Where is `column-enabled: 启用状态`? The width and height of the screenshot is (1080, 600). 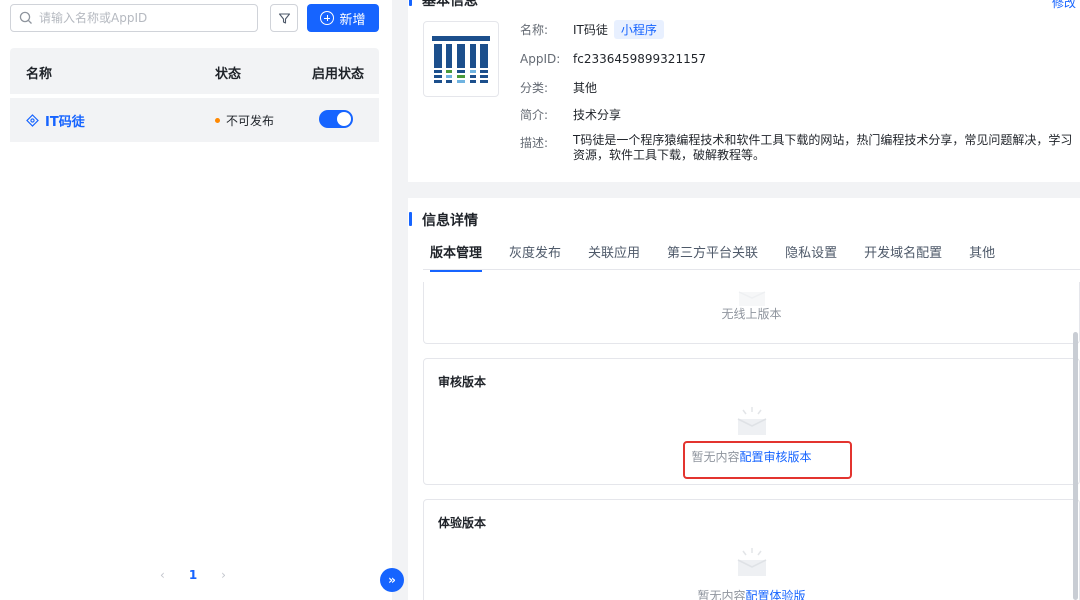 column-enabled: 启用状态 is located at coordinates (338, 72).